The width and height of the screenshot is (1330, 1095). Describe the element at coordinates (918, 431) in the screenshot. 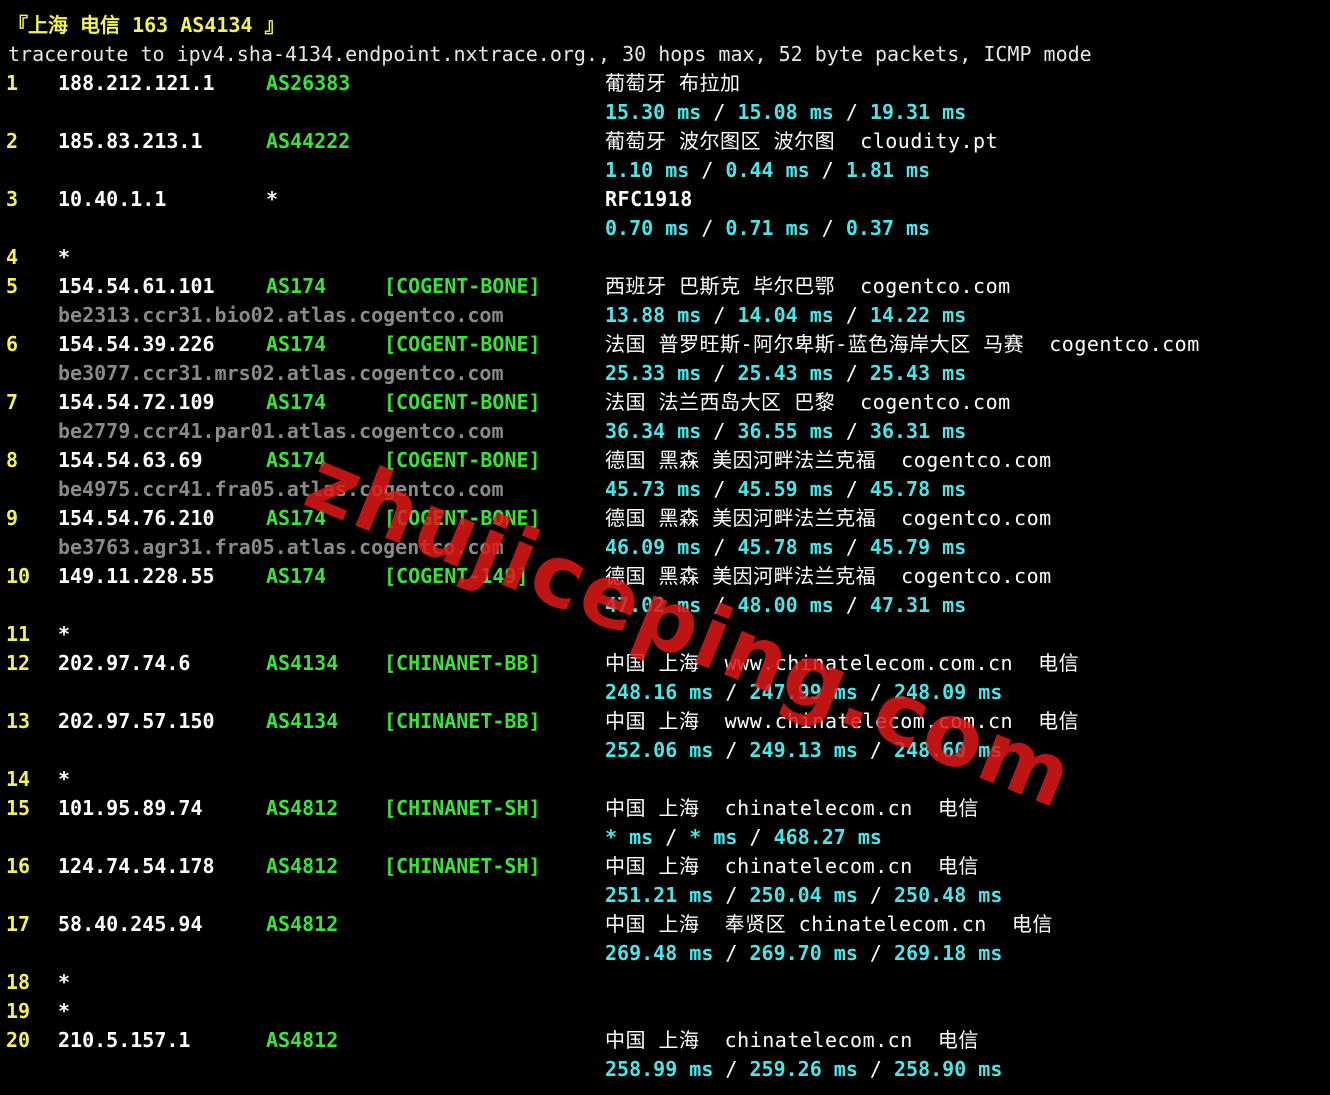

I see `rtt-value: 36.31 ms` at that location.